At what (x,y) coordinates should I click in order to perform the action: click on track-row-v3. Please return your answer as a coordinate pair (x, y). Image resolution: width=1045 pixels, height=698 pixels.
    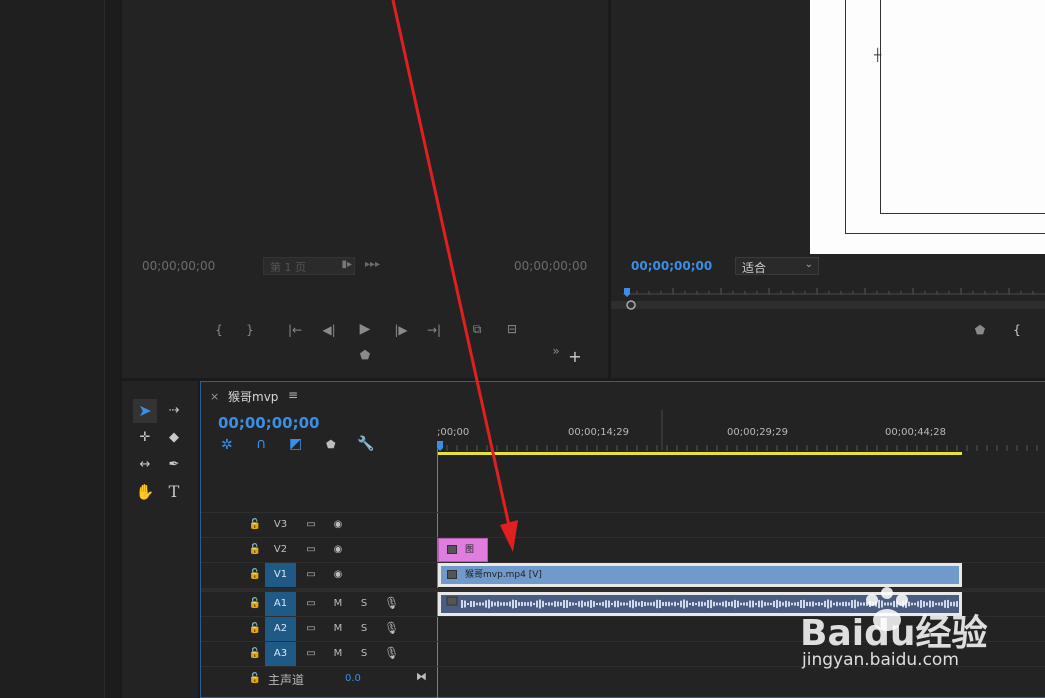
    Looking at the image, I should click on (623, 524).